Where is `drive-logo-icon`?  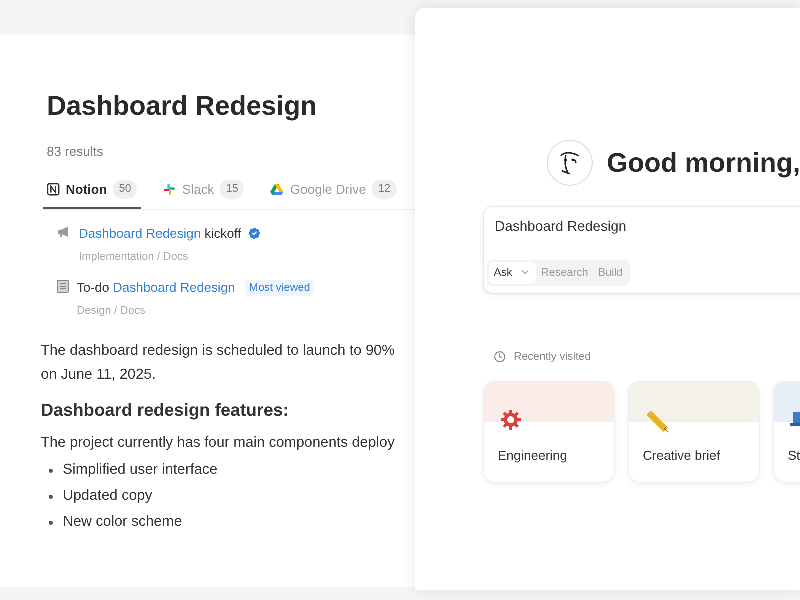 drive-logo-icon is located at coordinates (277, 189).